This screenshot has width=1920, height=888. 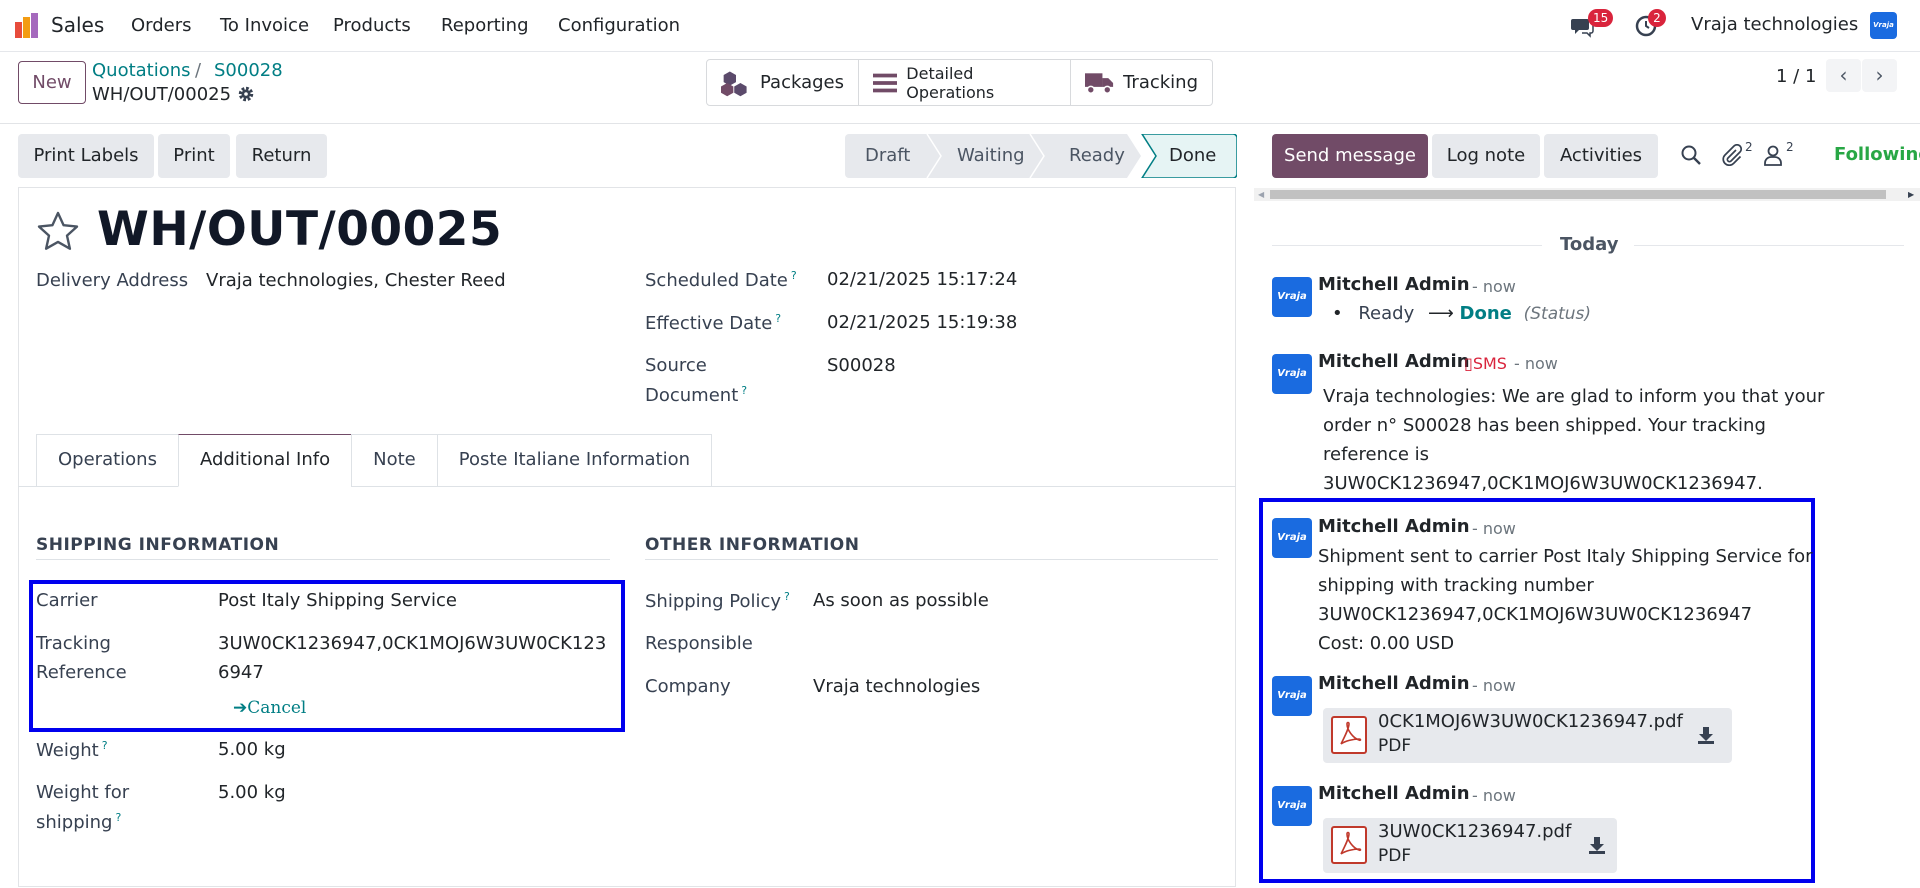 I want to click on menu-reporting: Reporting, so click(x=485, y=25).